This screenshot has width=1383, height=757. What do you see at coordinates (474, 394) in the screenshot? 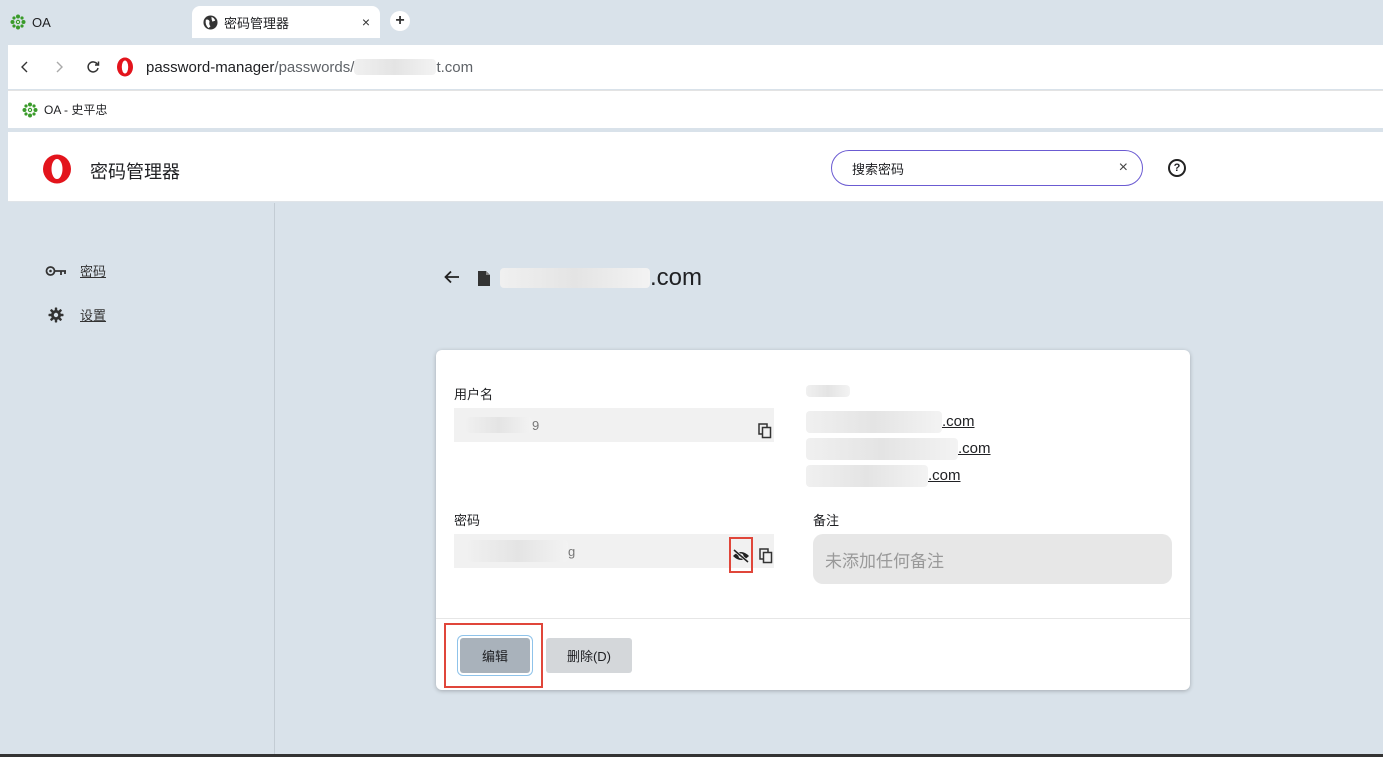
I see `username-label: 用户名` at bounding box center [474, 394].